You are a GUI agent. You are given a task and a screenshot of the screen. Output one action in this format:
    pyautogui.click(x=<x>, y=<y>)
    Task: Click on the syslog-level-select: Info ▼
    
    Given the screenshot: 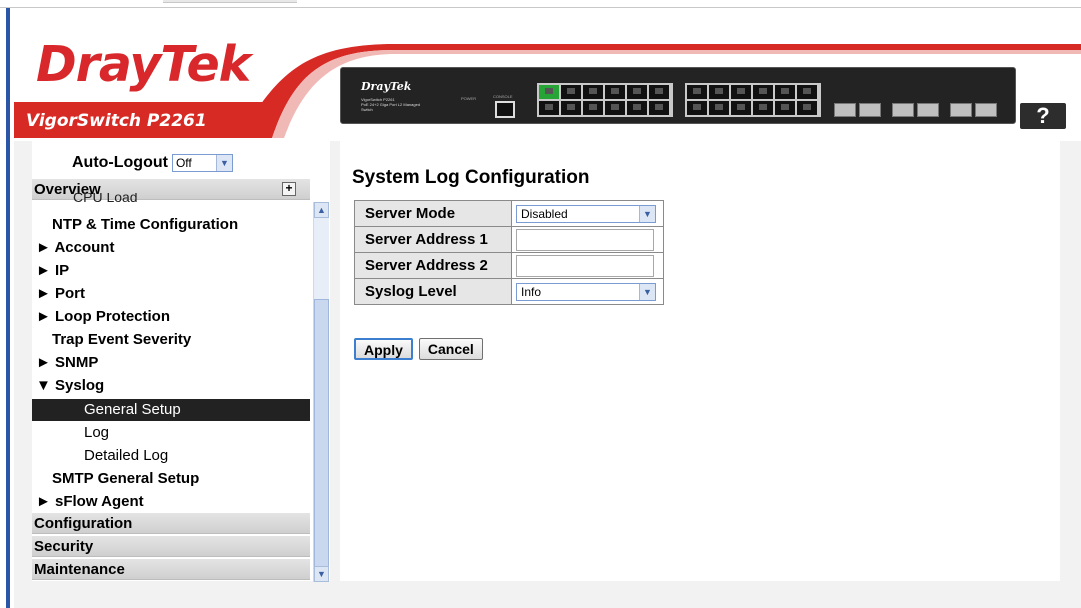 What is the action you would take?
    pyautogui.click(x=586, y=291)
    